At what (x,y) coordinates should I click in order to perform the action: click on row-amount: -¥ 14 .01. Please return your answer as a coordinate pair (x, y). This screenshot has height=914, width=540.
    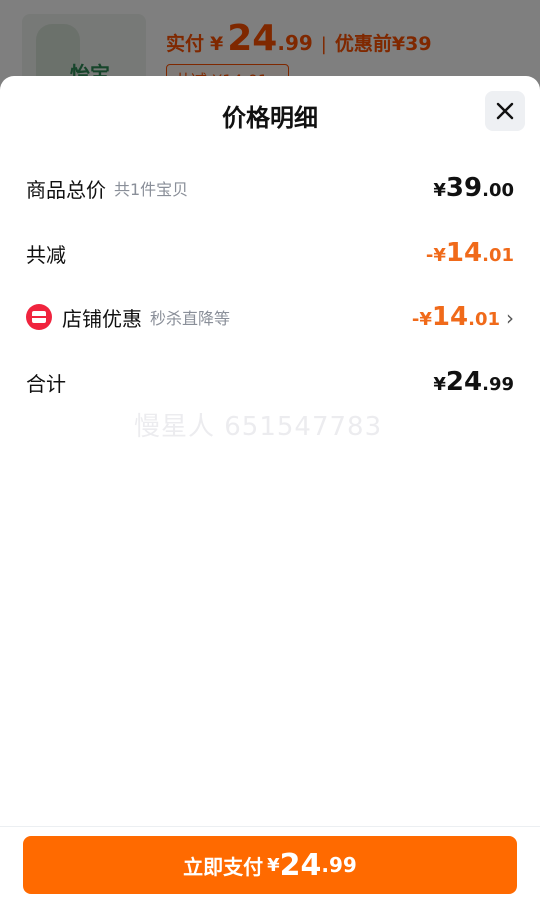
    Looking at the image, I should click on (470, 253).